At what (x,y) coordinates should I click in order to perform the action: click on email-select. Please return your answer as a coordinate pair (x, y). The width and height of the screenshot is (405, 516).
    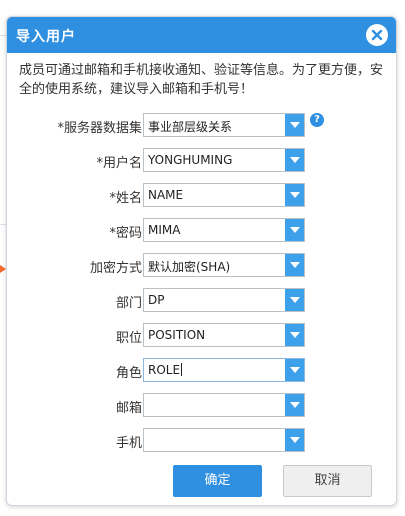
    Looking at the image, I should click on (224, 405).